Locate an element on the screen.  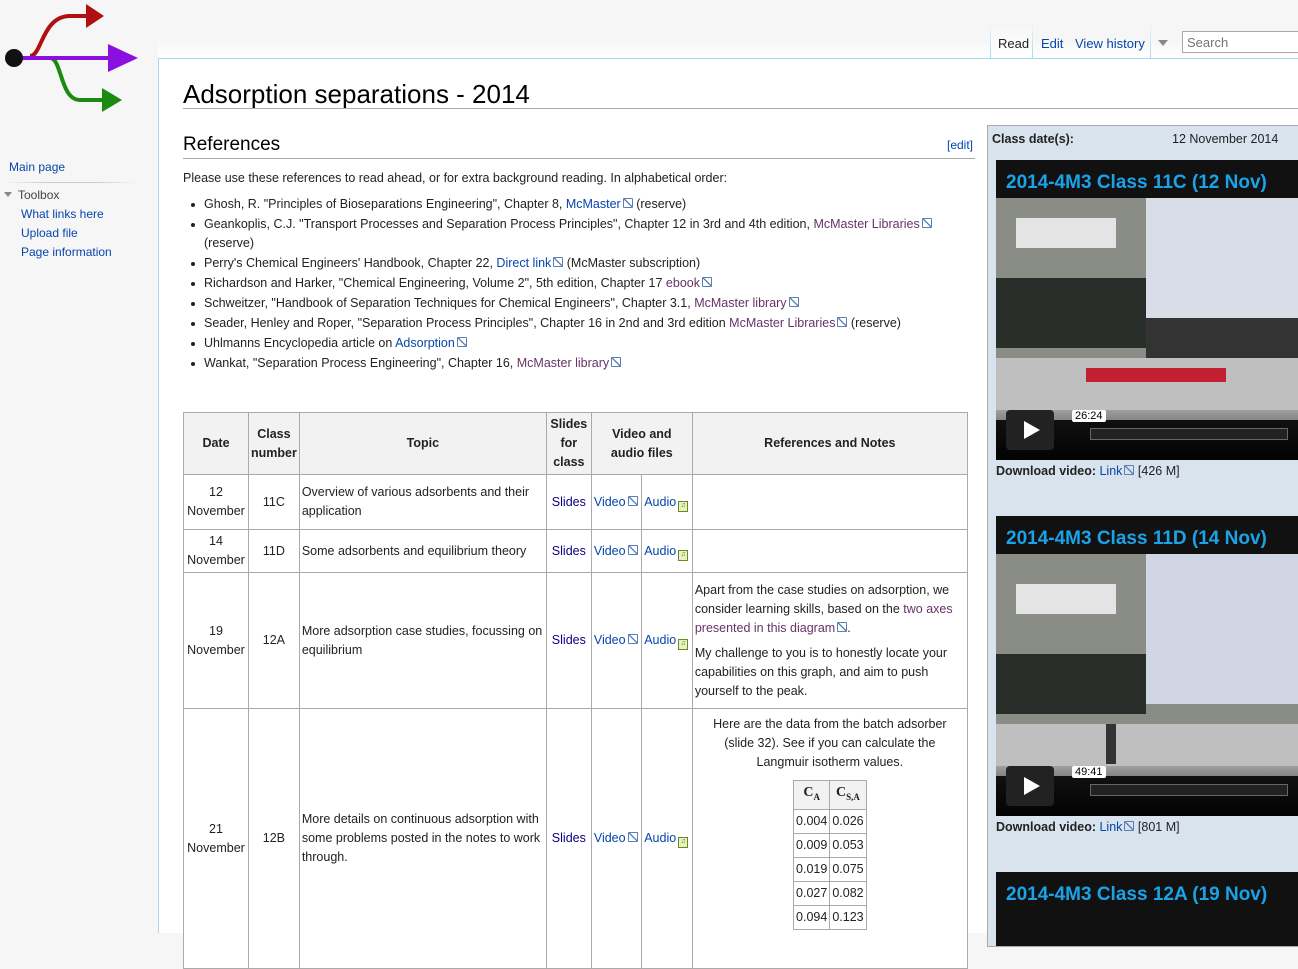
section-edit-link: [edit] is located at coordinates (960, 145).